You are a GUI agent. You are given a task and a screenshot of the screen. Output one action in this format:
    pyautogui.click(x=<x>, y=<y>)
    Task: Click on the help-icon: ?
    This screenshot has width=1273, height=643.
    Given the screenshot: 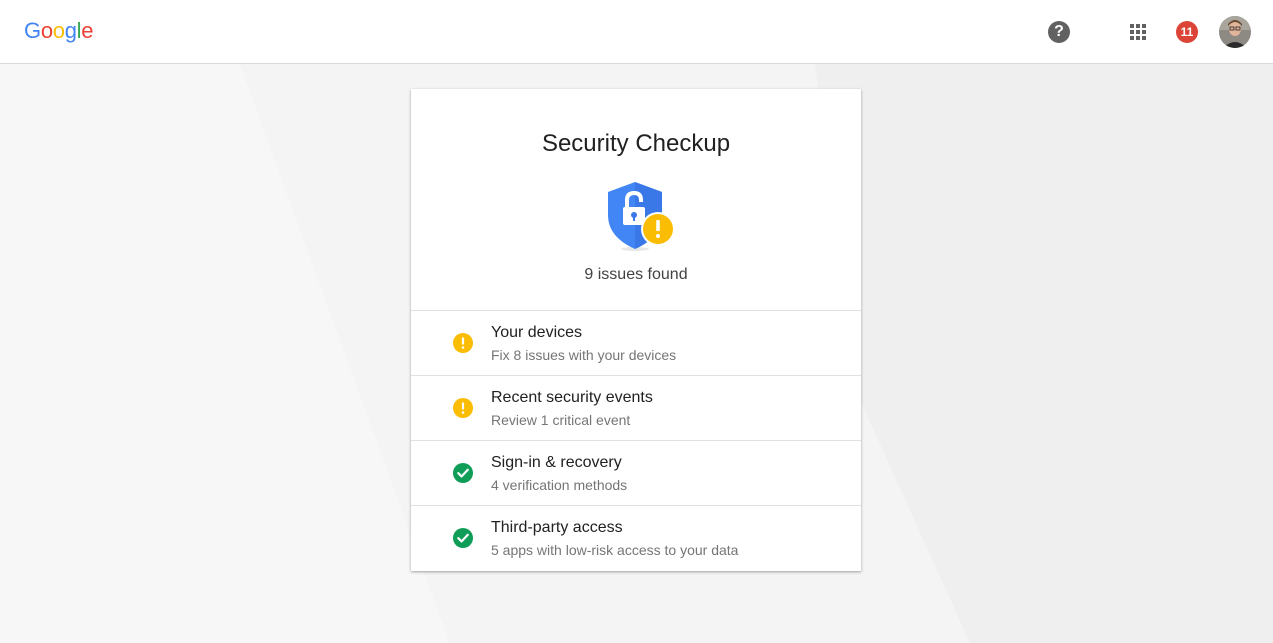 What is the action you would take?
    pyautogui.click(x=1059, y=32)
    